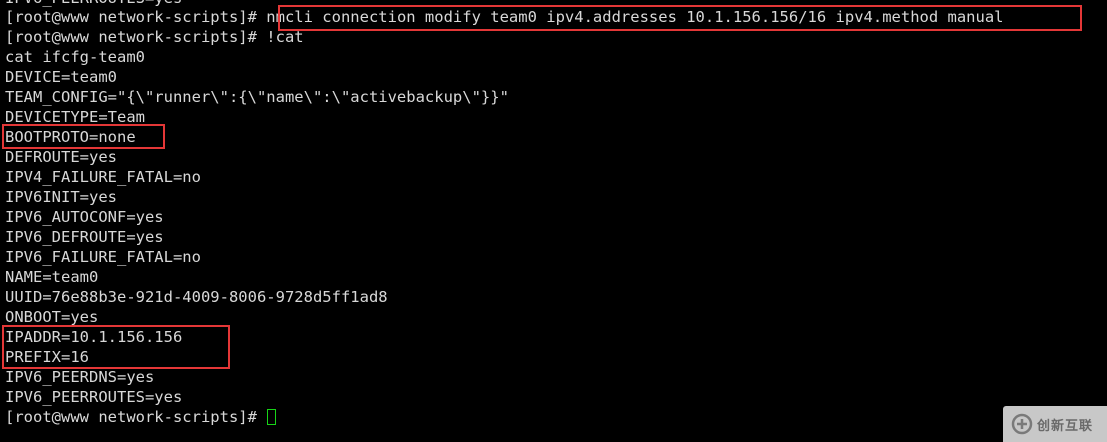  I want to click on terminal-line-12: IPV6_DEFROUTE=yes, so click(84, 237).